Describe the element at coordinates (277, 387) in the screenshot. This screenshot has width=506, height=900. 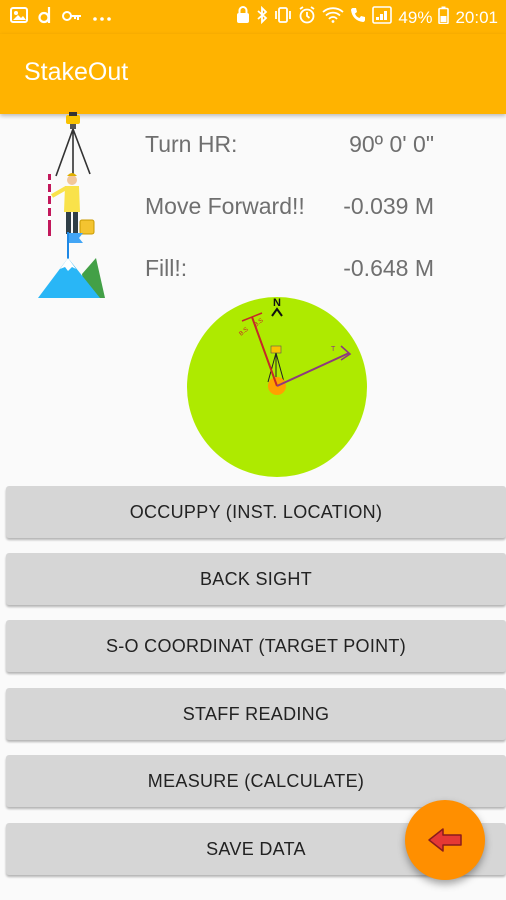
I see `stakeout-compass: N B.S B.S T` at that location.